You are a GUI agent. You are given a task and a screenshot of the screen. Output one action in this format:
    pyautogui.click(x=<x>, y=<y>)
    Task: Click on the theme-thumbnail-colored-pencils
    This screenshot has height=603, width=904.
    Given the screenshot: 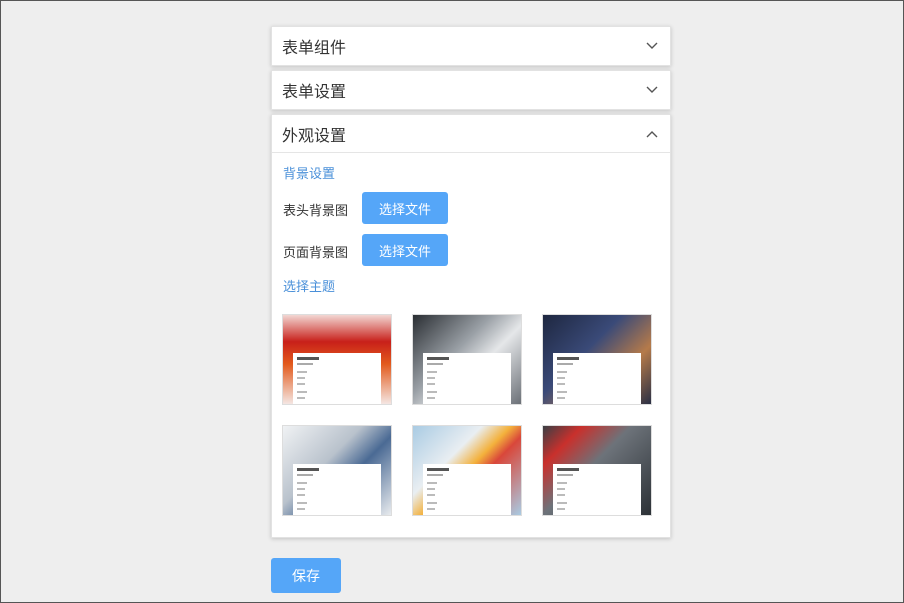 What is the action you would take?
    pyautogui.click(x=467, y=470)
    